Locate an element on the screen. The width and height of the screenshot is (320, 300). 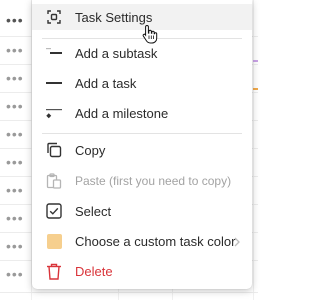
menu-item-select: Select is located at coordinates (142, 211).